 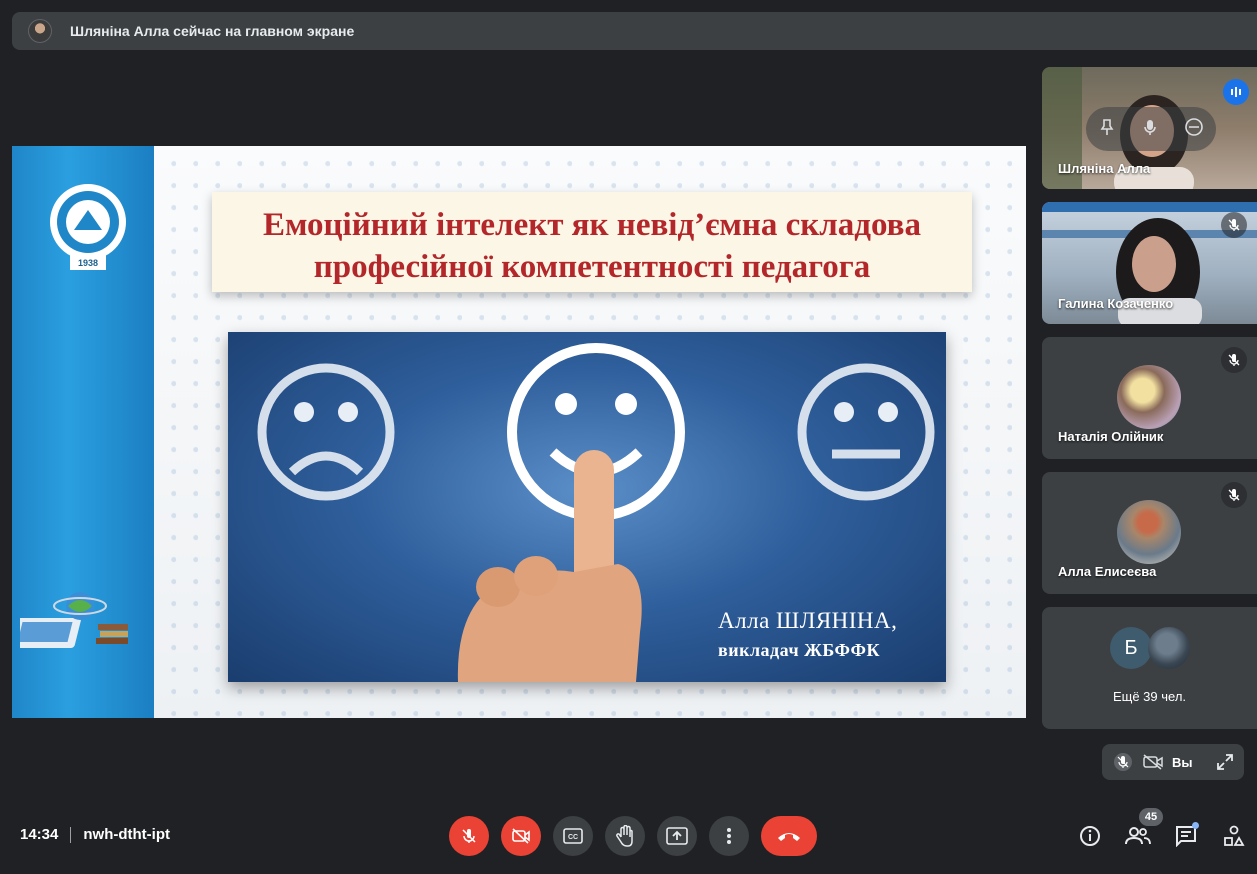 I want to click on info-icon, so click(x=1090, y=836).